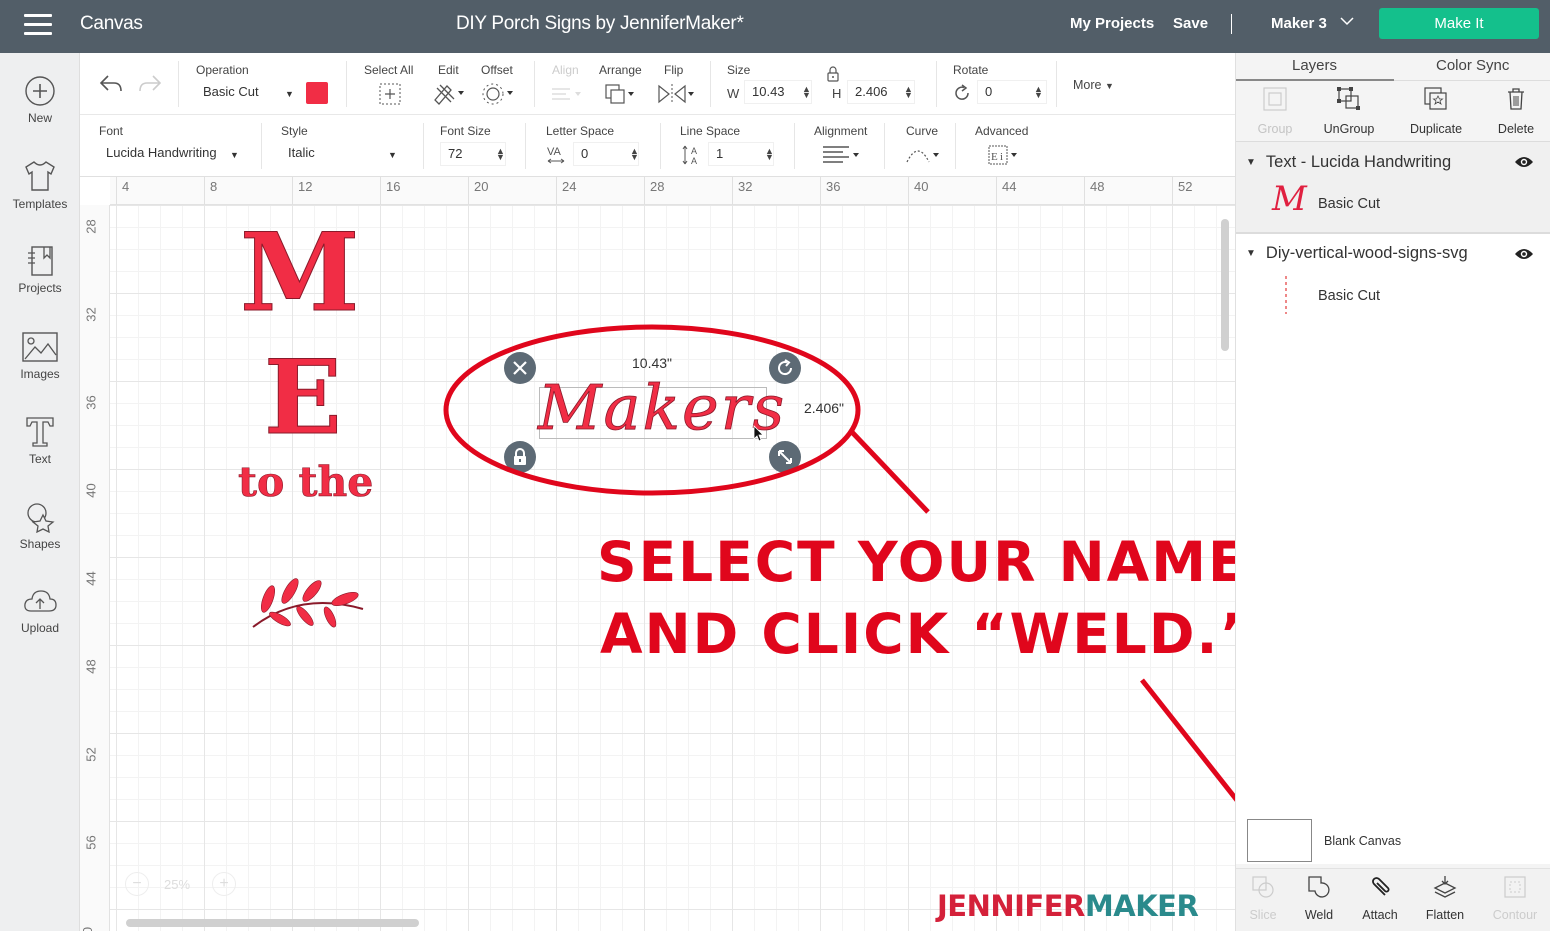 The image size is (1550, 931). I want to click on undo-icon, so click(111, 86).